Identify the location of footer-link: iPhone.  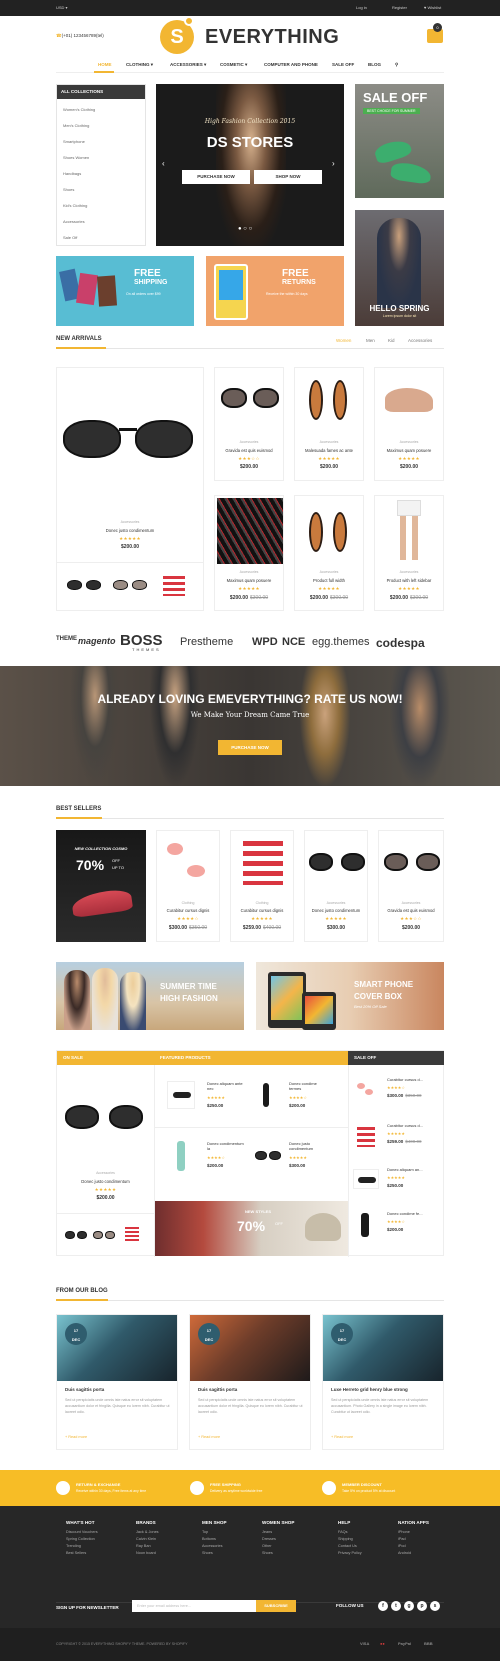
(413, 1532).